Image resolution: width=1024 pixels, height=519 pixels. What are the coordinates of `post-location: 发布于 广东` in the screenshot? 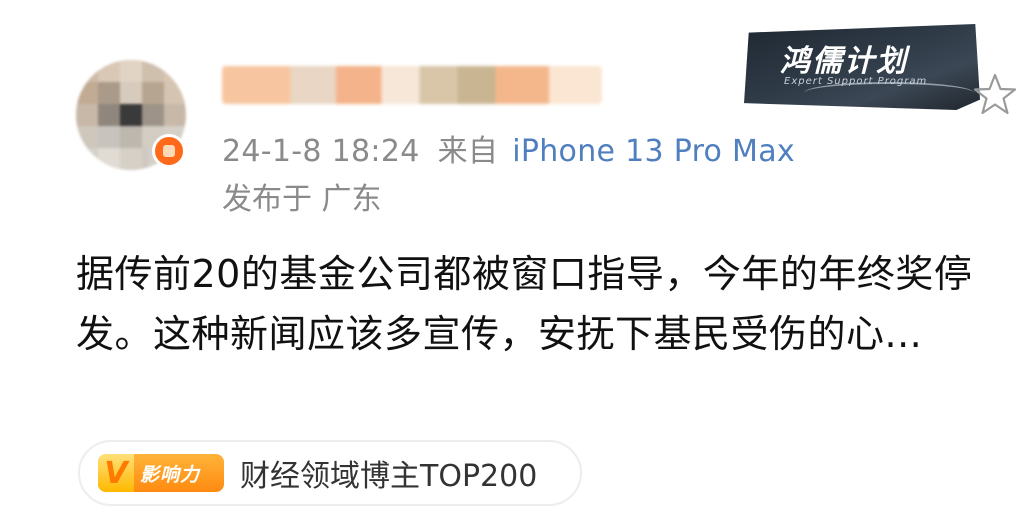 It's located at (302, 199).